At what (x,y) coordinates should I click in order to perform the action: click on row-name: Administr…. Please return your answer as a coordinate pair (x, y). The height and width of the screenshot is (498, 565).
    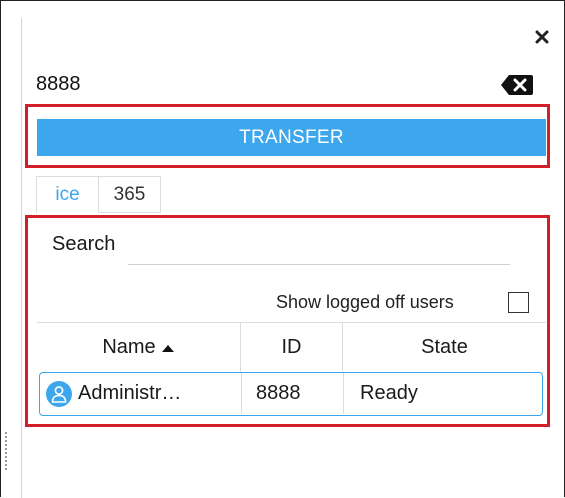
    Looking at the image, I should click on (130, 393).